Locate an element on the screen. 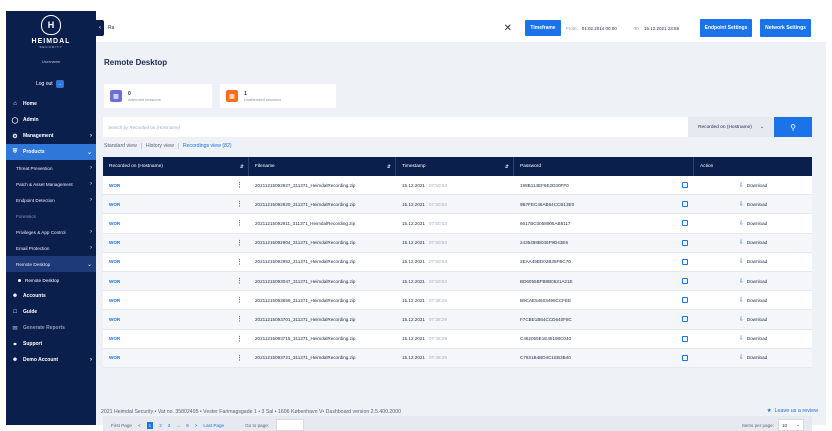 The width and height of the screenshot is (832, 431). prev-page-icon: < is located at coordinates (139, 425).